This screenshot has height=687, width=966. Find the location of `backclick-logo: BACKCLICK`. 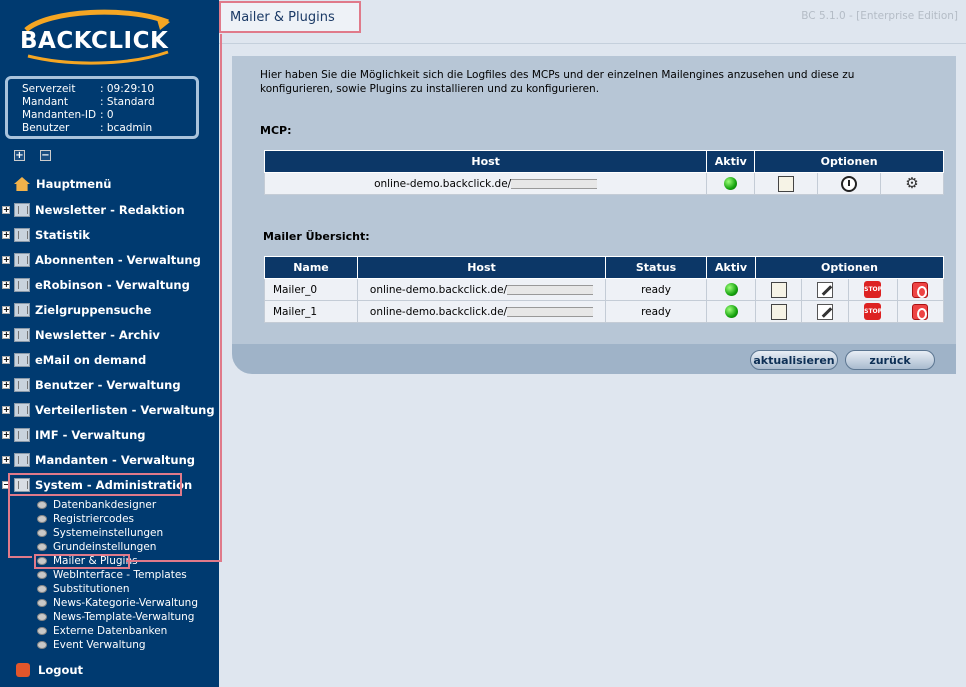

backclick-logo: BACKCLICK is located at coordinates (98, 39).